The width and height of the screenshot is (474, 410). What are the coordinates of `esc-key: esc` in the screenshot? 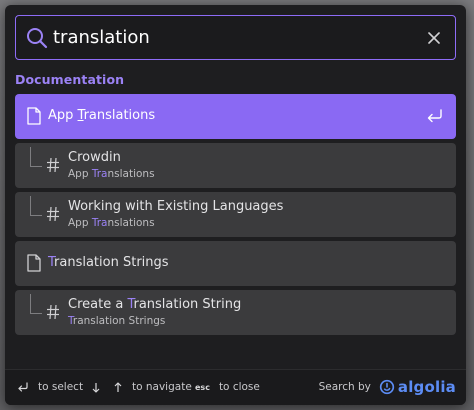 It's located at (202, 387).